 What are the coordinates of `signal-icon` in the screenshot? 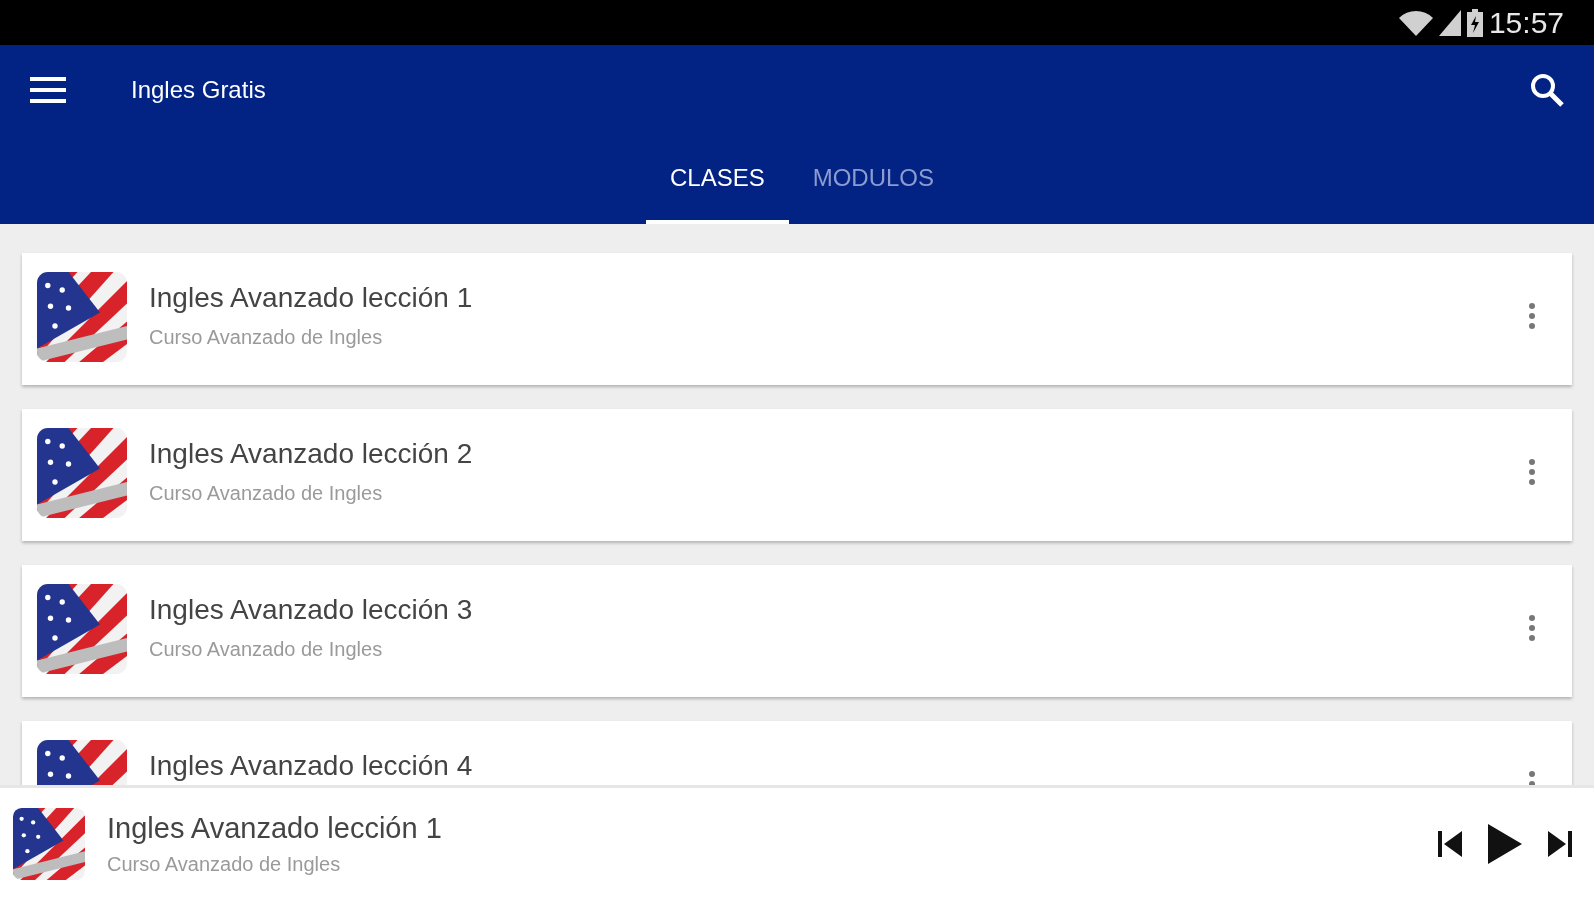 It's located at (1449, 22).